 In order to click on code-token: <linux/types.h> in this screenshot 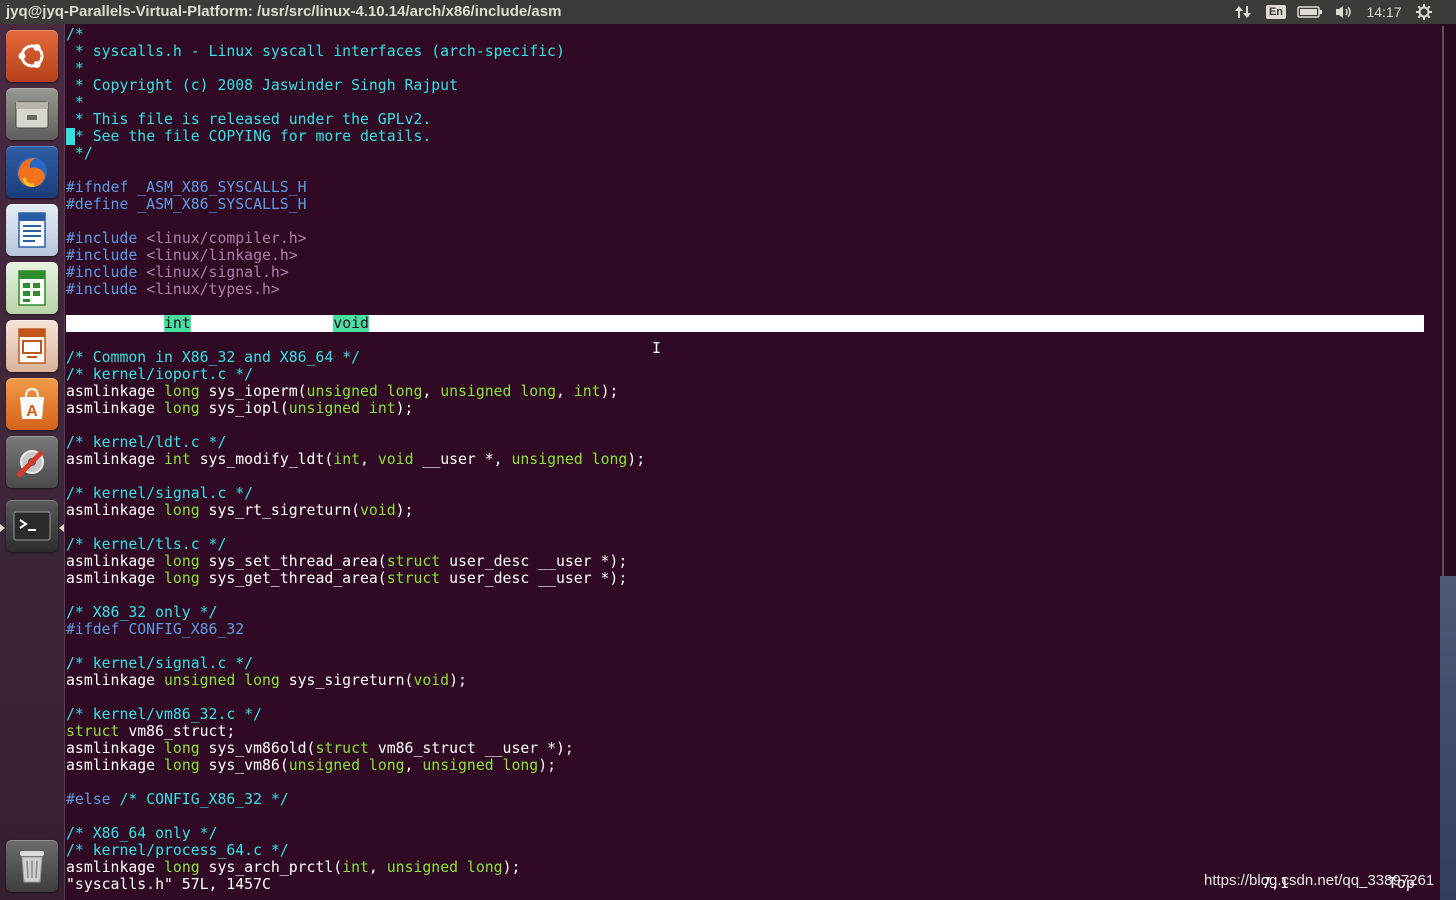, I will do `click(213, 289)`.